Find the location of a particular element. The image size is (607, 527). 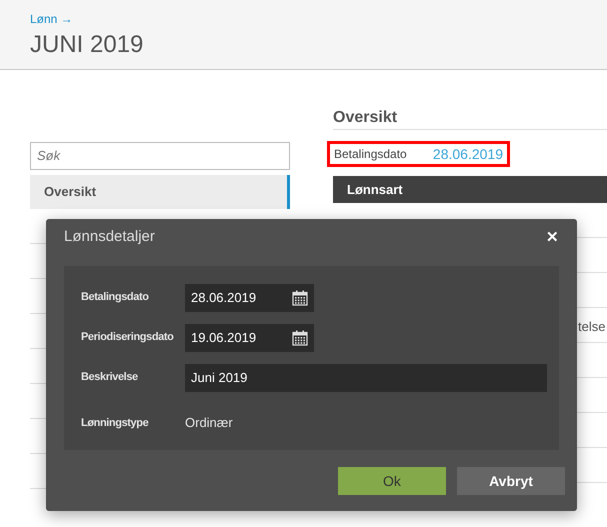

dialog-title: Lønnsdetaljer is located at coordinates (109, 236).